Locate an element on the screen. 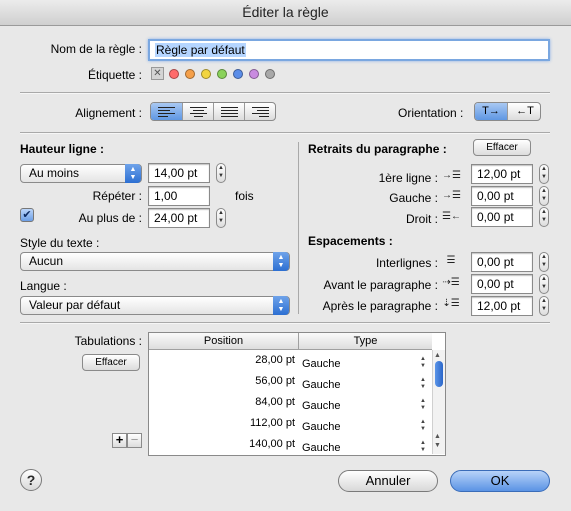 This screenshot has height=511, width=571. right-indent-input: 0,00 pt is located at coordinates (502, 217).